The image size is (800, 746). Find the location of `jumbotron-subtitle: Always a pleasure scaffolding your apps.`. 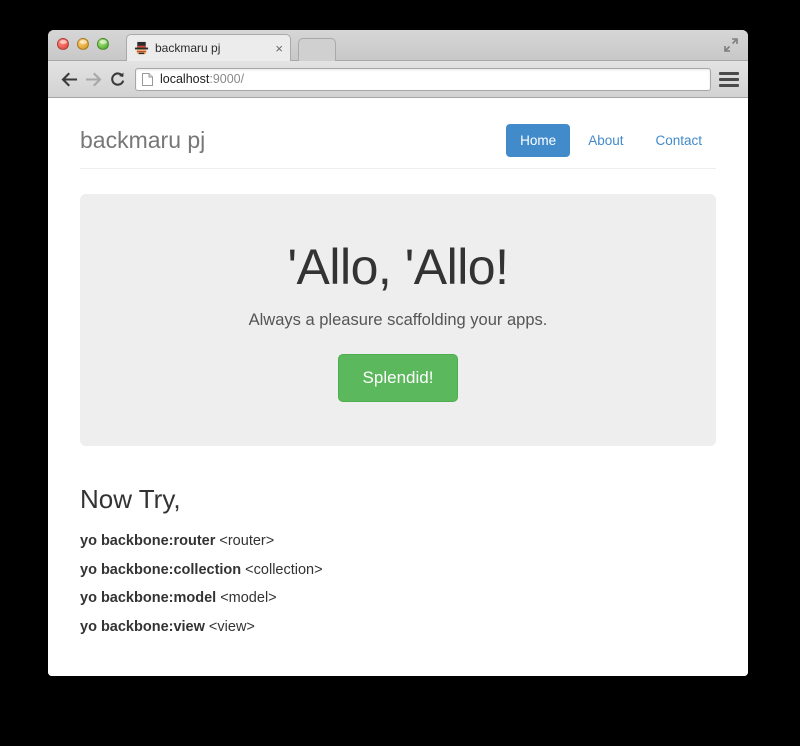

jumbotron-subtitle: Always a pleasure scaffolding your apps. is located at coordinates (398, 320).